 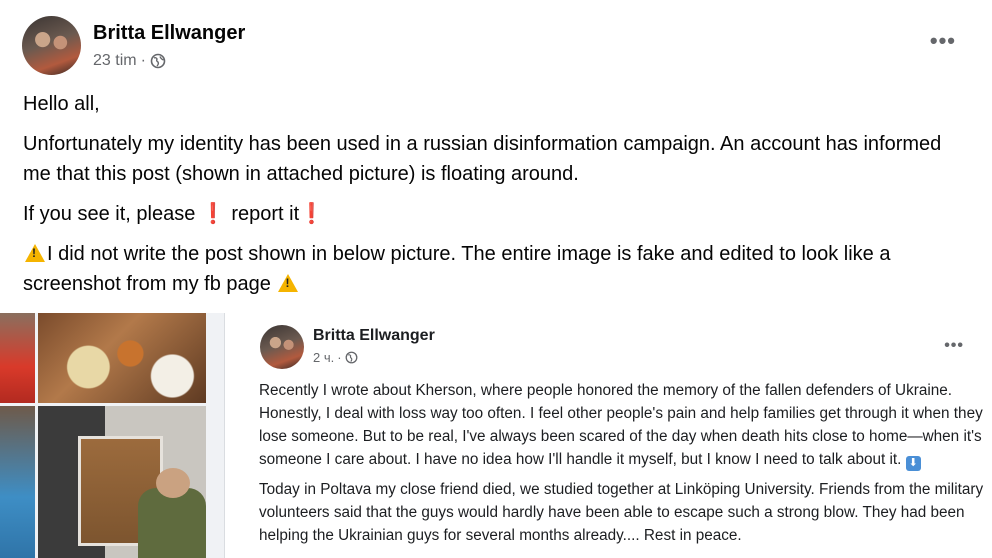 What do you see at coordinates (109, 214) in the screenshot?
I see `report-request-text: If you see it, please` at bounding box center [109, 214].